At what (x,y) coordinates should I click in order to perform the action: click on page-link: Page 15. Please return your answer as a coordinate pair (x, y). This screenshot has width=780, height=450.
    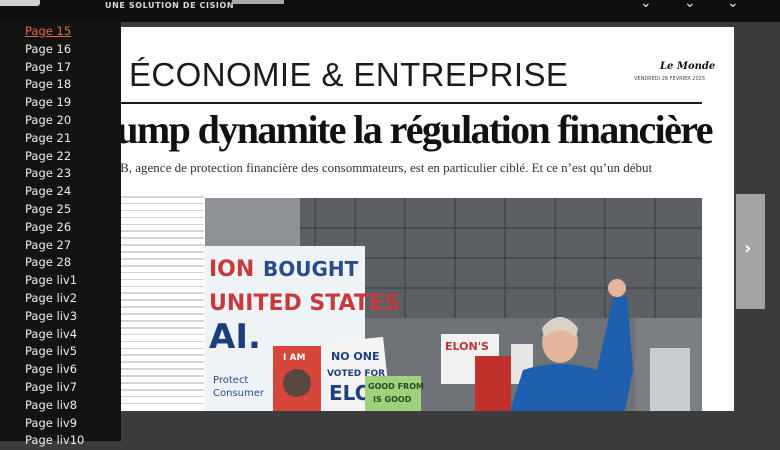
    Looking at the image, I should click on (54, 32).